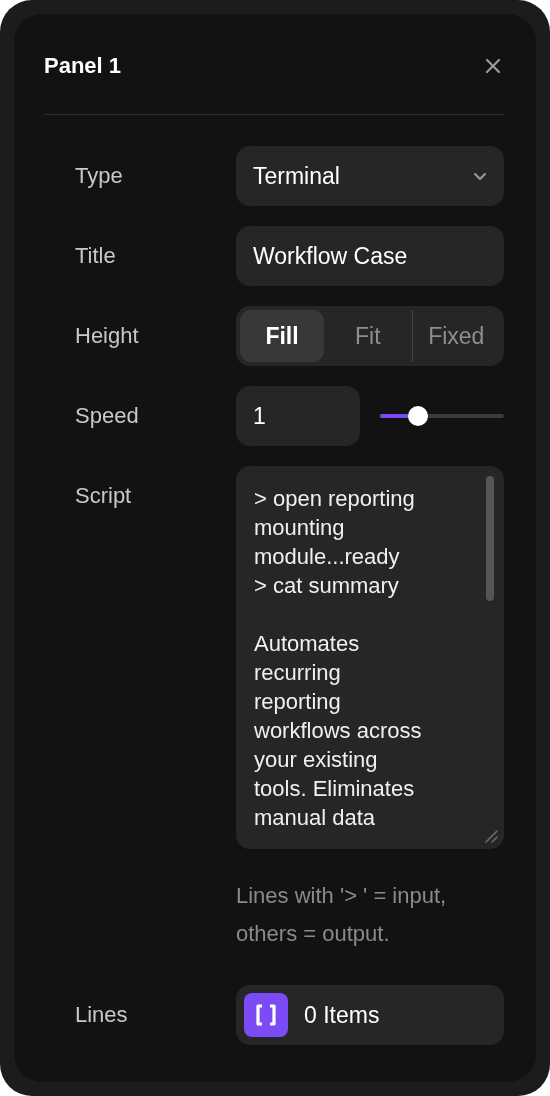 The width and height of the screenshot is (550, 1096). I want to click on panel-title: Panel 1, so click(83, 66).